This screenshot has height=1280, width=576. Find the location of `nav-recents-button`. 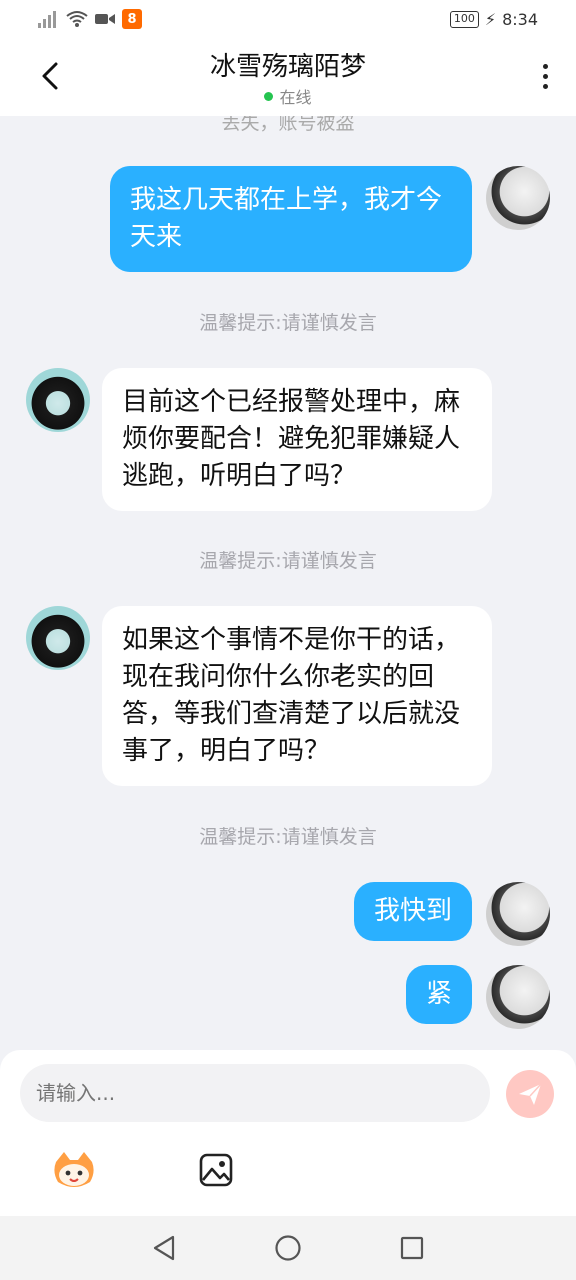

nav-recents-button is located at coordinates (412, 1248).